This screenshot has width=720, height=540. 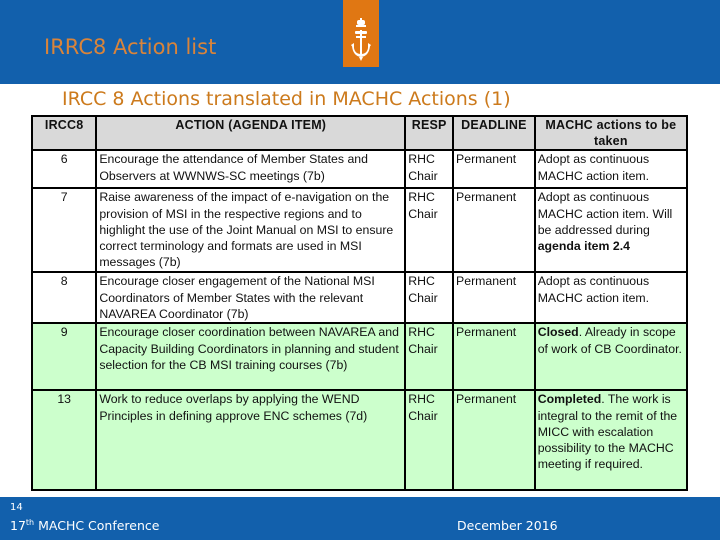 What do you see at coordinates (494, 133) in the screenshot?
I see `header-deadline: DEADLINE` at bounding box center [494, 133].